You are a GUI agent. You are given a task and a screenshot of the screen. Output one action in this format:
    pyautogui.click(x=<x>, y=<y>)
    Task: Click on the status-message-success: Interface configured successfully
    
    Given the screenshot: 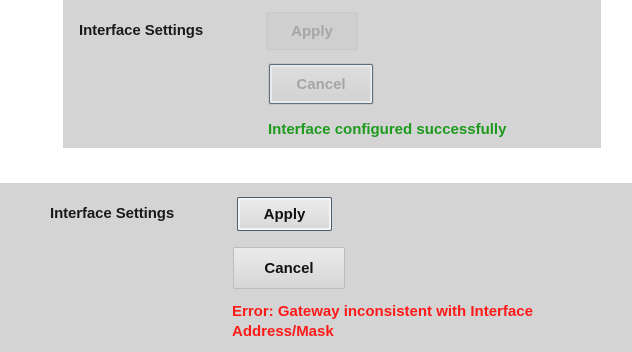 What is the action you would take?
    pyautogui.click(x=387, y=129)
    